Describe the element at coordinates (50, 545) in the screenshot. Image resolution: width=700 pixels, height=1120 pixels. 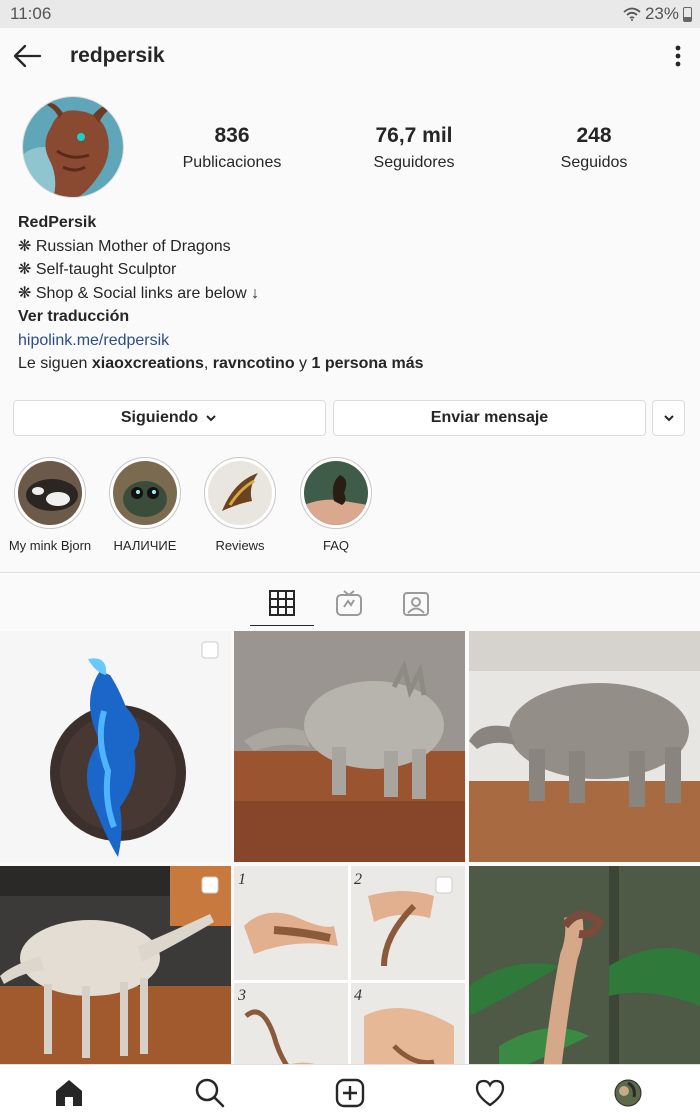
I see `highlight-label: My mink Bjorn` at that location.